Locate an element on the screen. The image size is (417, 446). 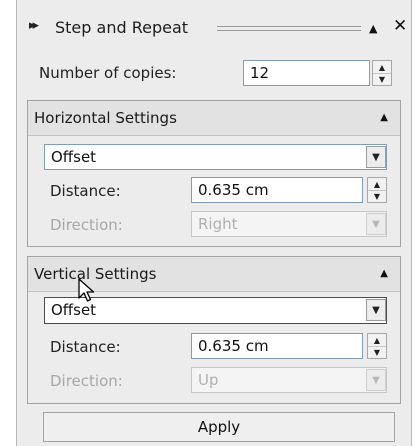
horizontal-distance-label: Distance: is located at coordinates (85, 191).